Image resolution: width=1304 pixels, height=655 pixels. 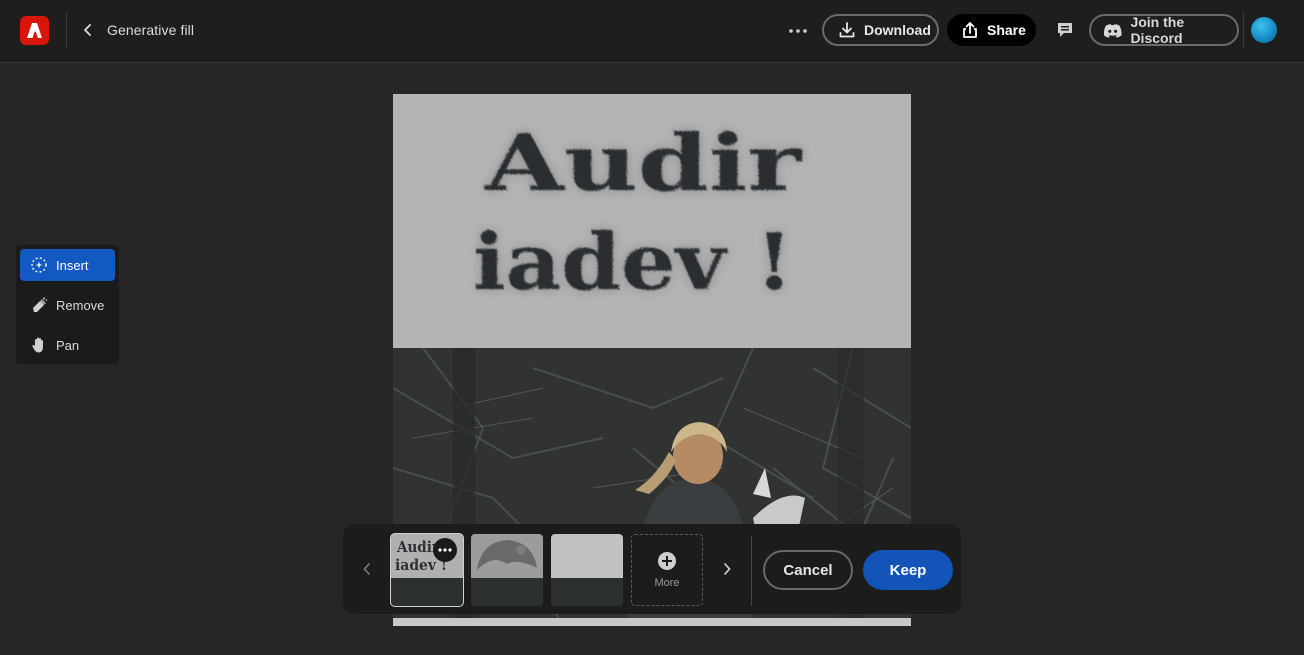 What do you see at coordinates (39, 345) in the screenshot?
I see `hand-icon` at bounding box center [39, 345].